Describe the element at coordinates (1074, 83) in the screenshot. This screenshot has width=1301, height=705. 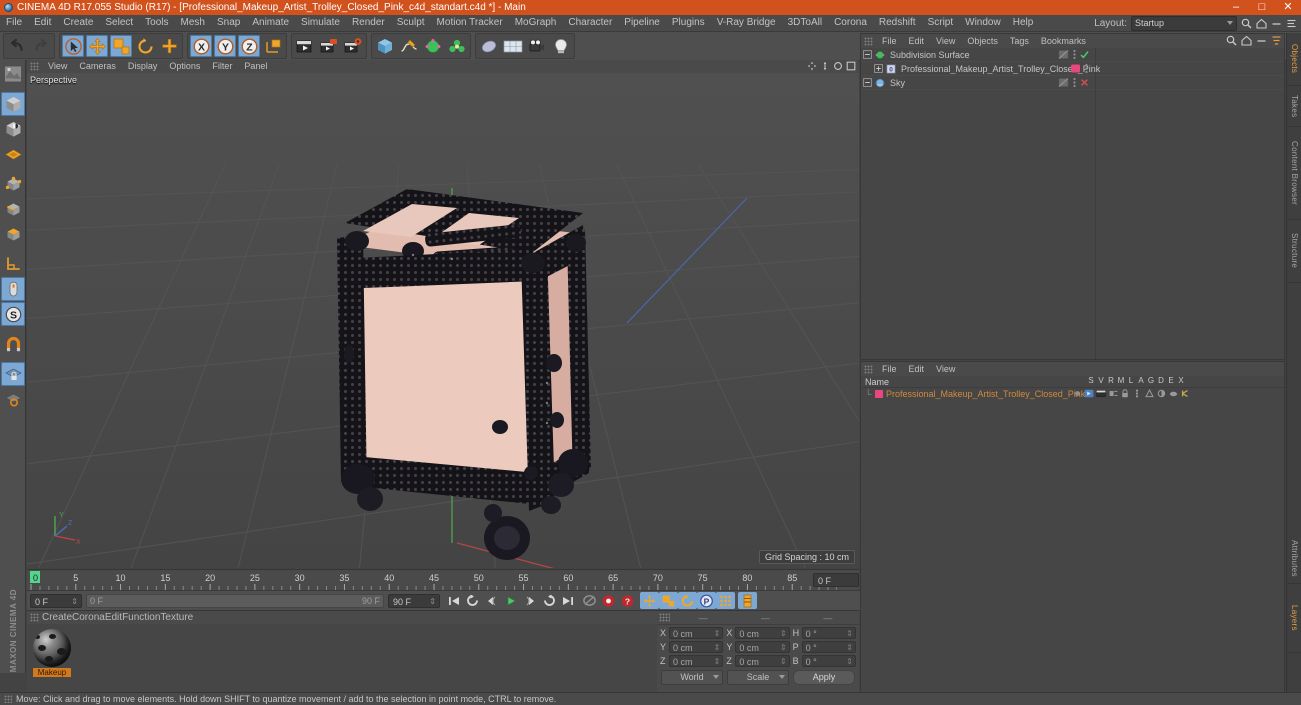
I see `visibility-dots-icon` at that location.